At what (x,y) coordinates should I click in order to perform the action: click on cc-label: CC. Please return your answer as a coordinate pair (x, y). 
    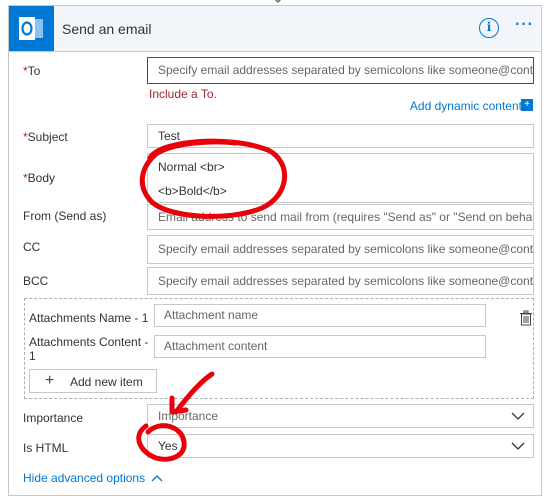
    Looking at the image, I should click on (32, 247).